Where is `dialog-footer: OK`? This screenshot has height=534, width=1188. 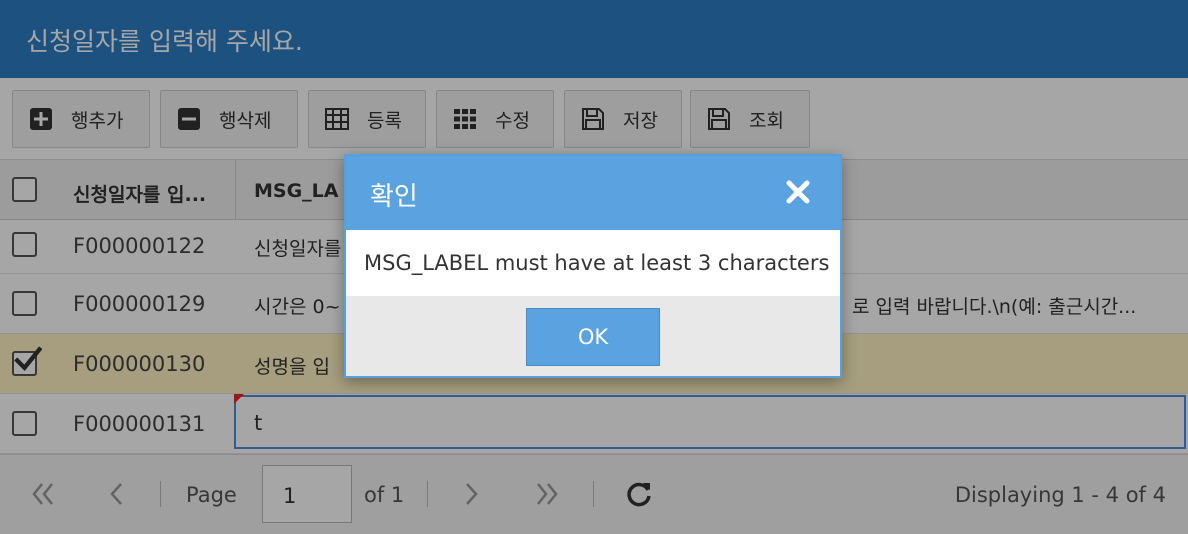
dialog-footer: OK is located at coordinates (593, 336).